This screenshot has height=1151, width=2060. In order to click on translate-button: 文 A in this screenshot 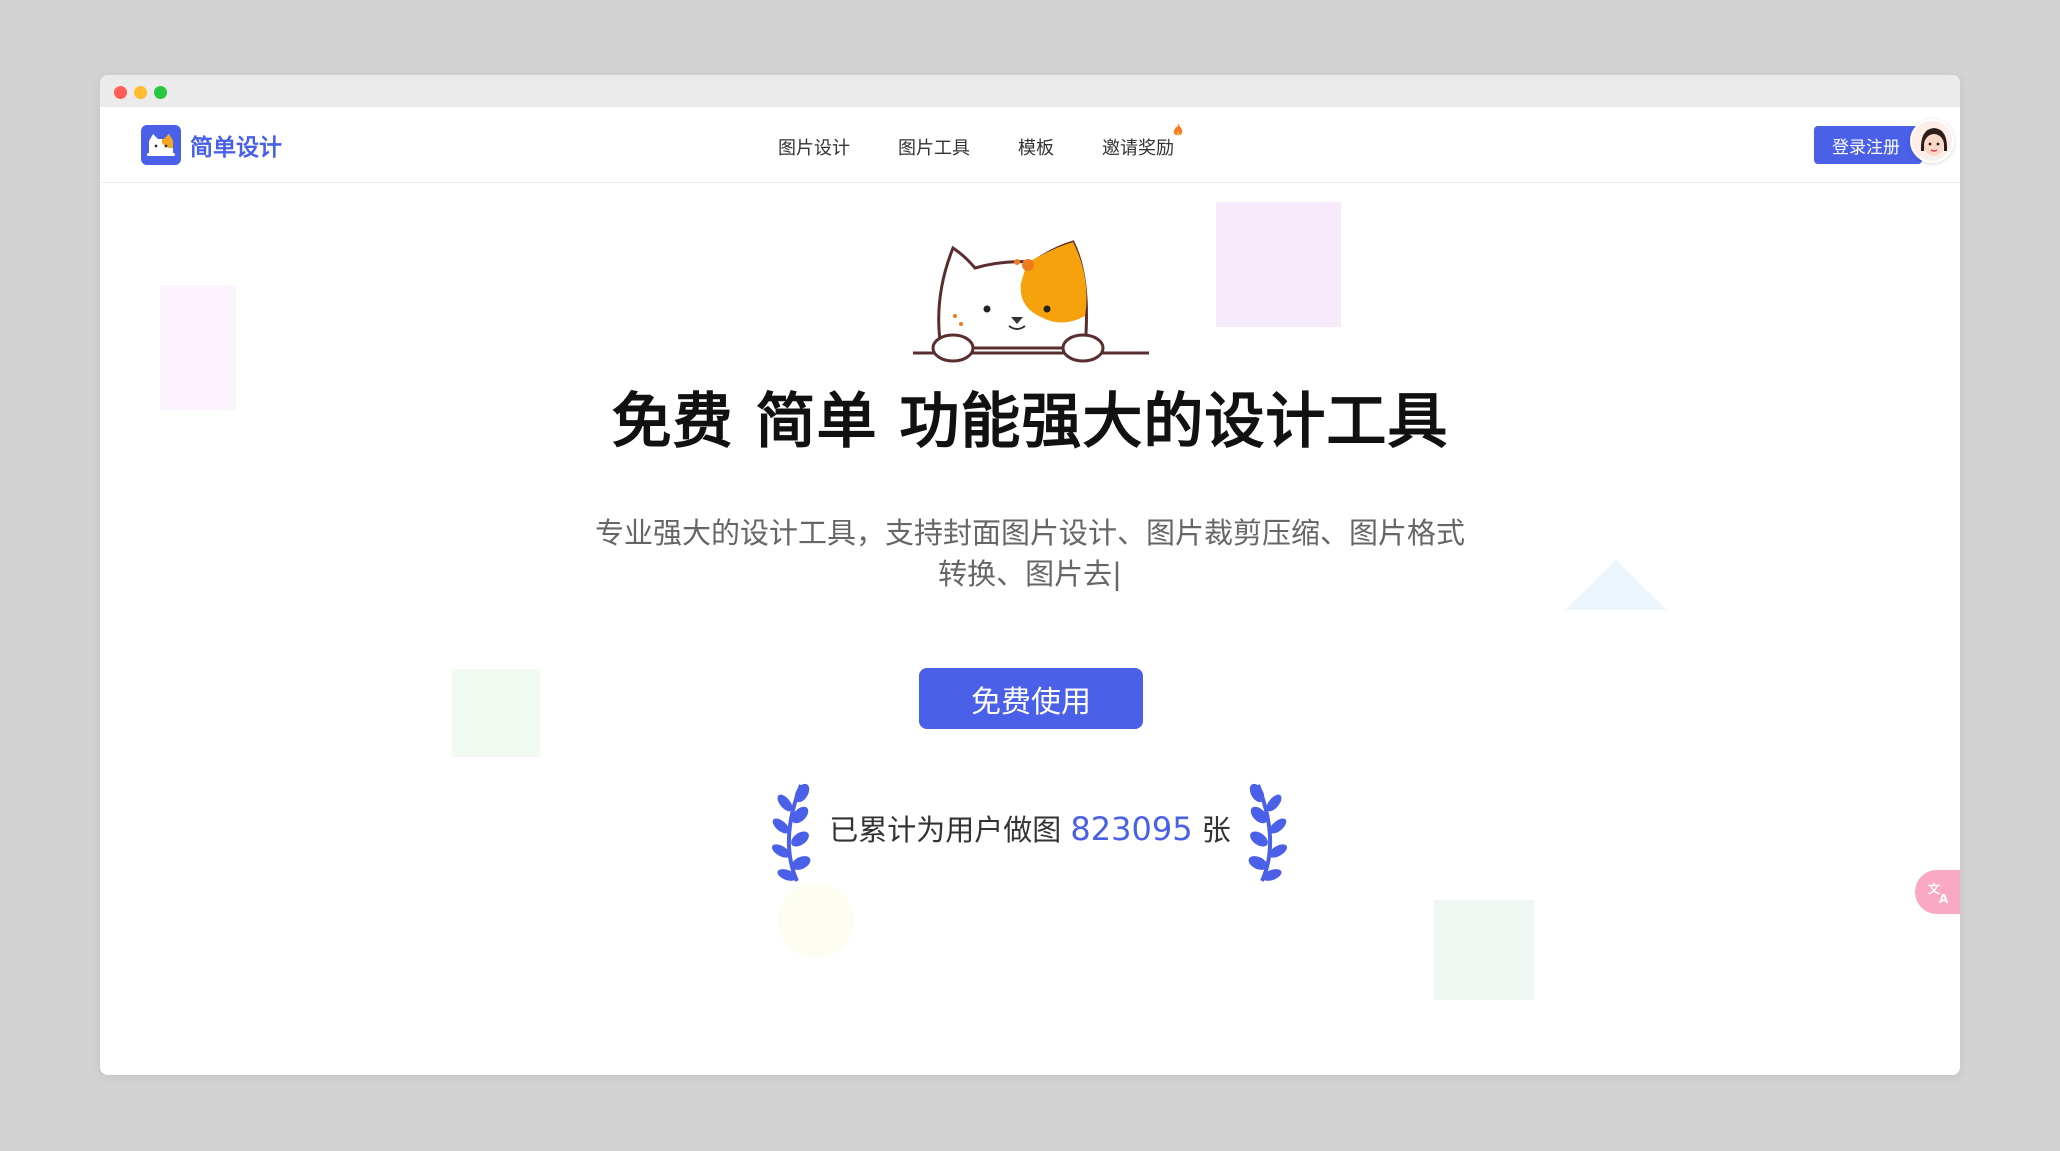, I will do `click(1937, 892)`.